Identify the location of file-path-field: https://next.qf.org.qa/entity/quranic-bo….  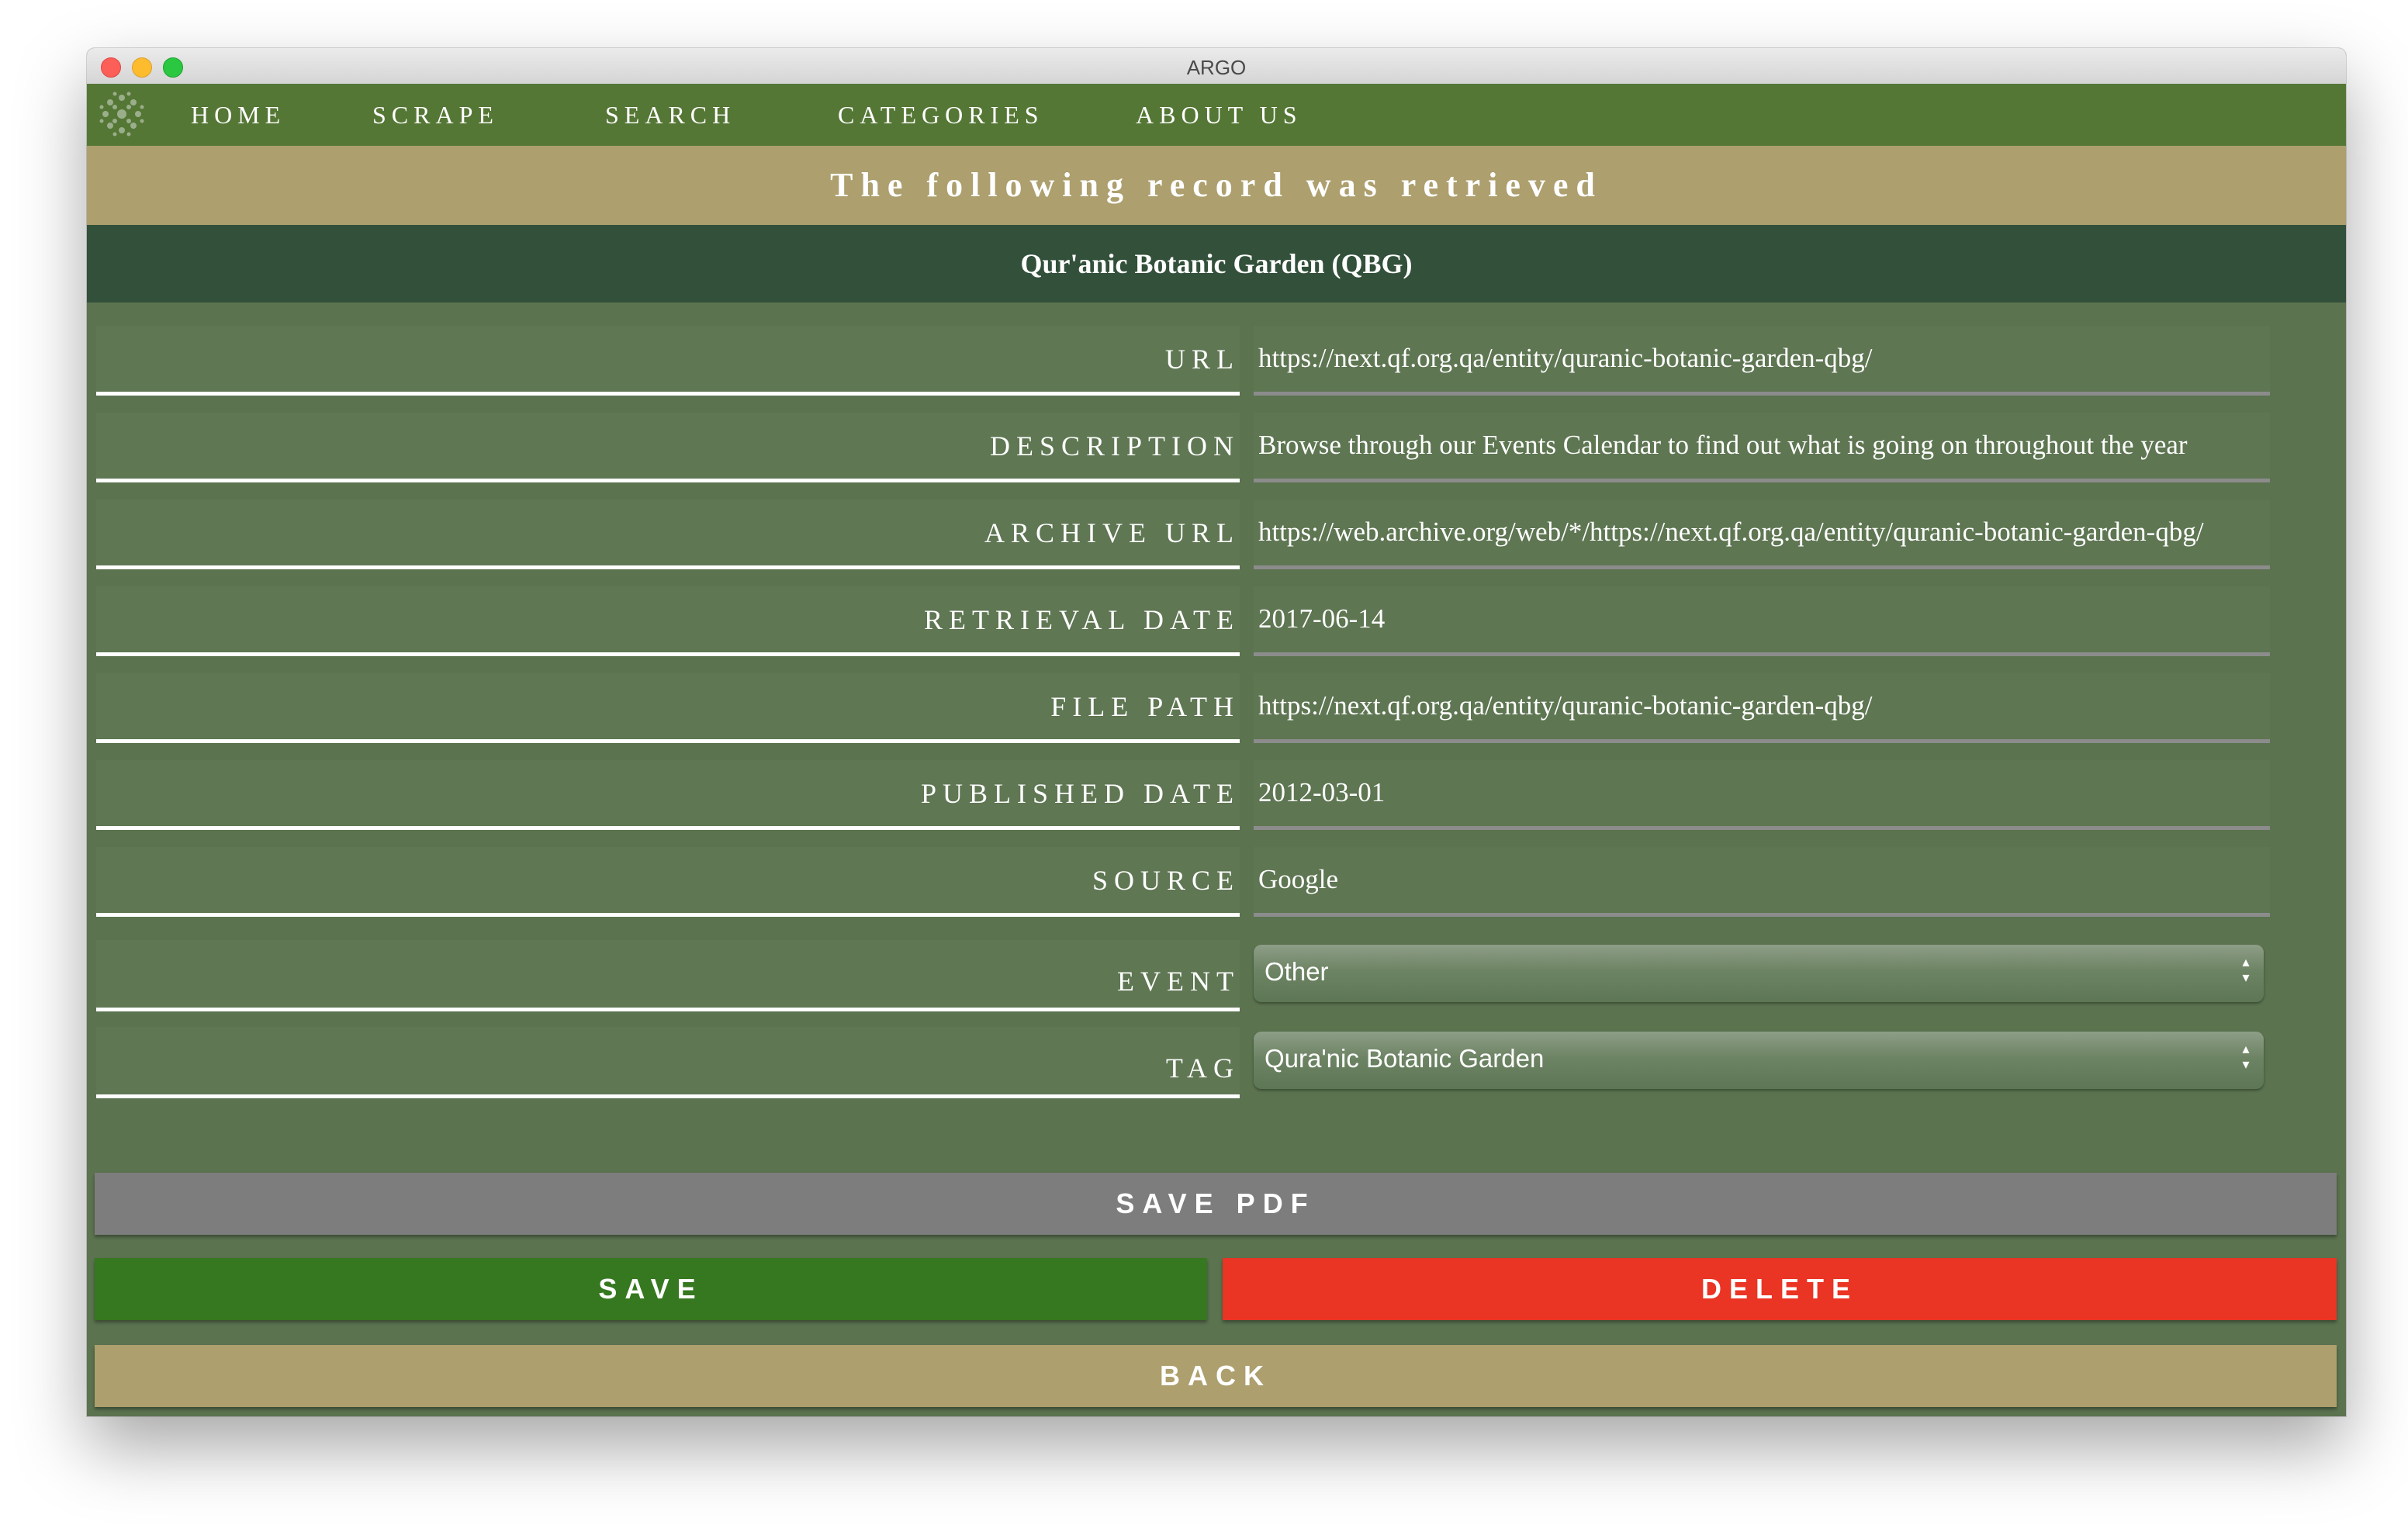
(1762, 708).